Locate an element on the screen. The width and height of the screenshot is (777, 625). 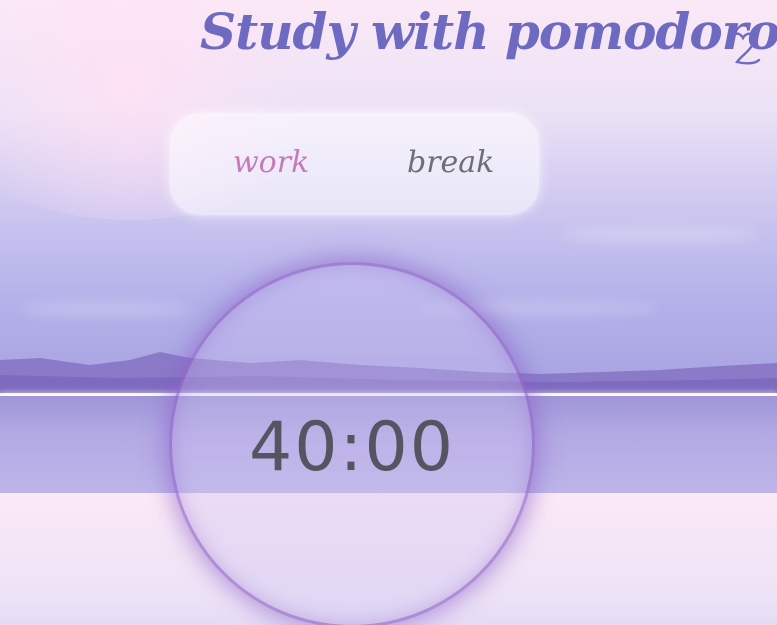
tab-work: work is located at coordinates (271, 162).